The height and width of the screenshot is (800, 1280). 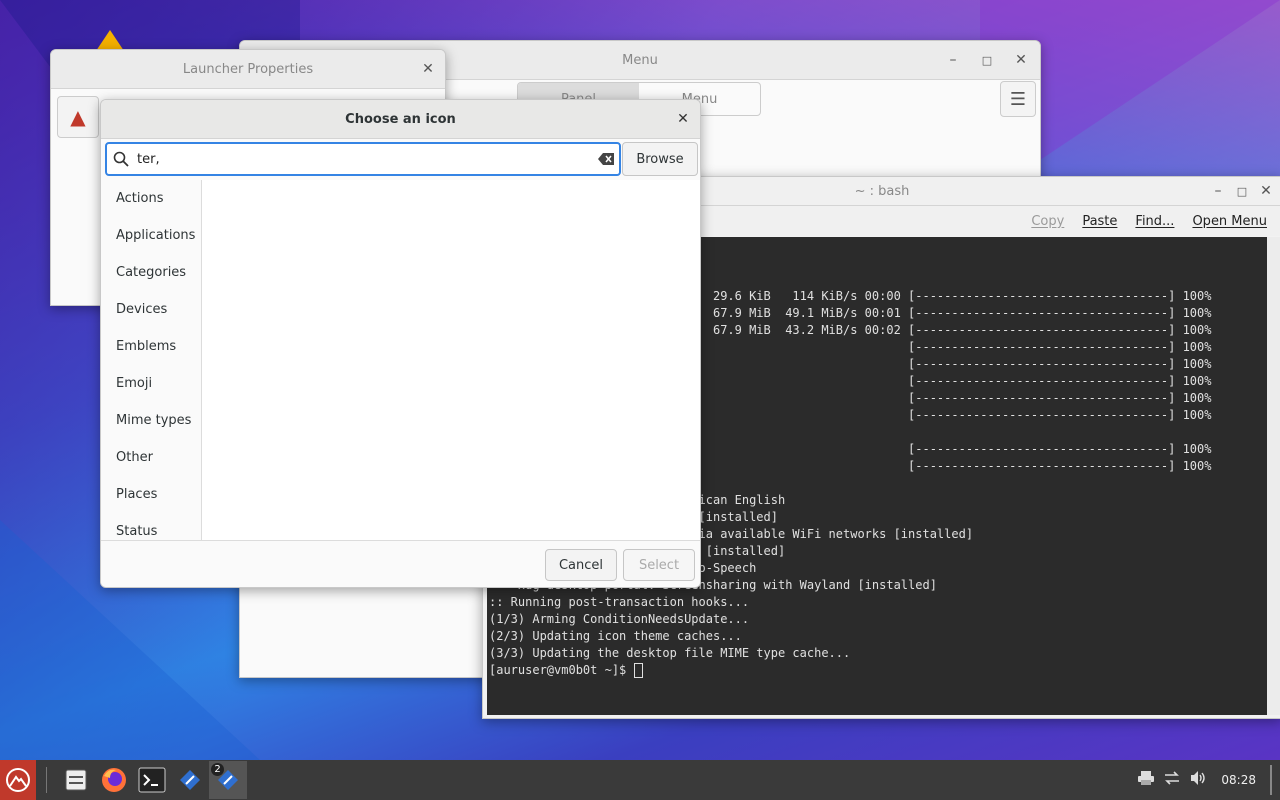 What do you see at coordinates (638, 670) in the screenshot?
I see `terminal-cursor` at bounding box center [638, 670].